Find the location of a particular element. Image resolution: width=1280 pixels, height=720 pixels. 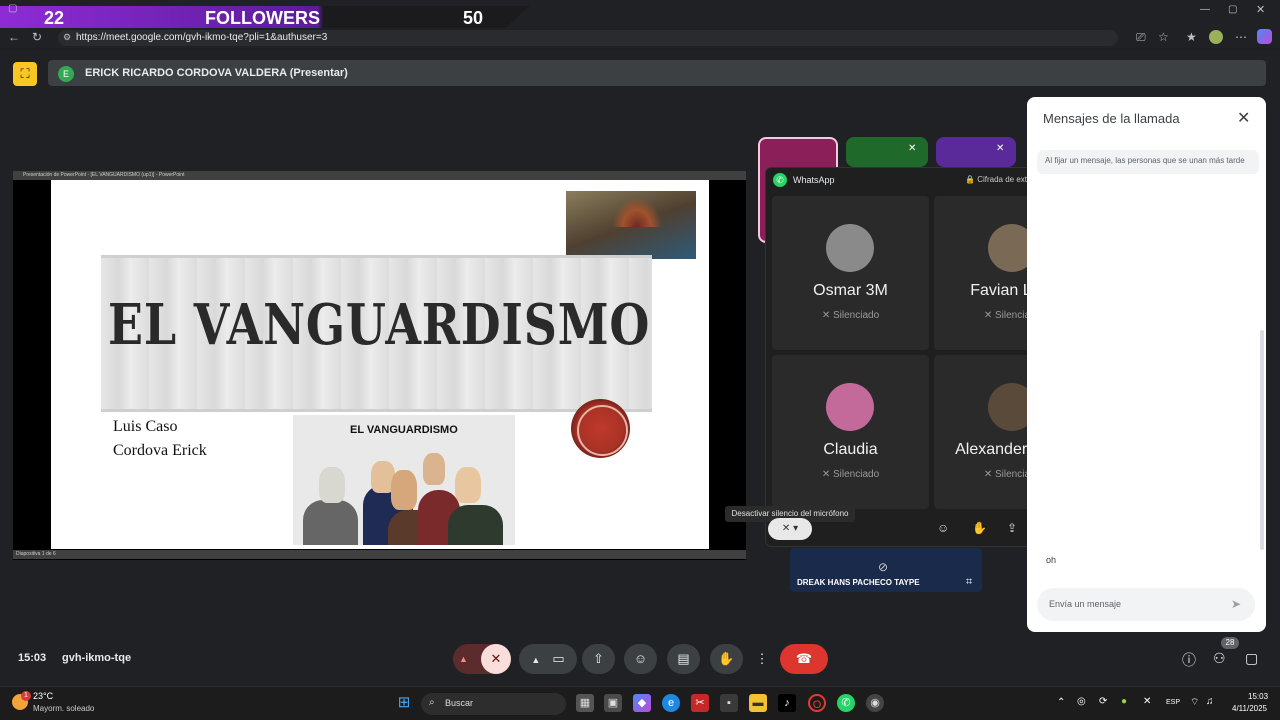

windows-start-icon: ⊞ is located at coordinates (404, 703).